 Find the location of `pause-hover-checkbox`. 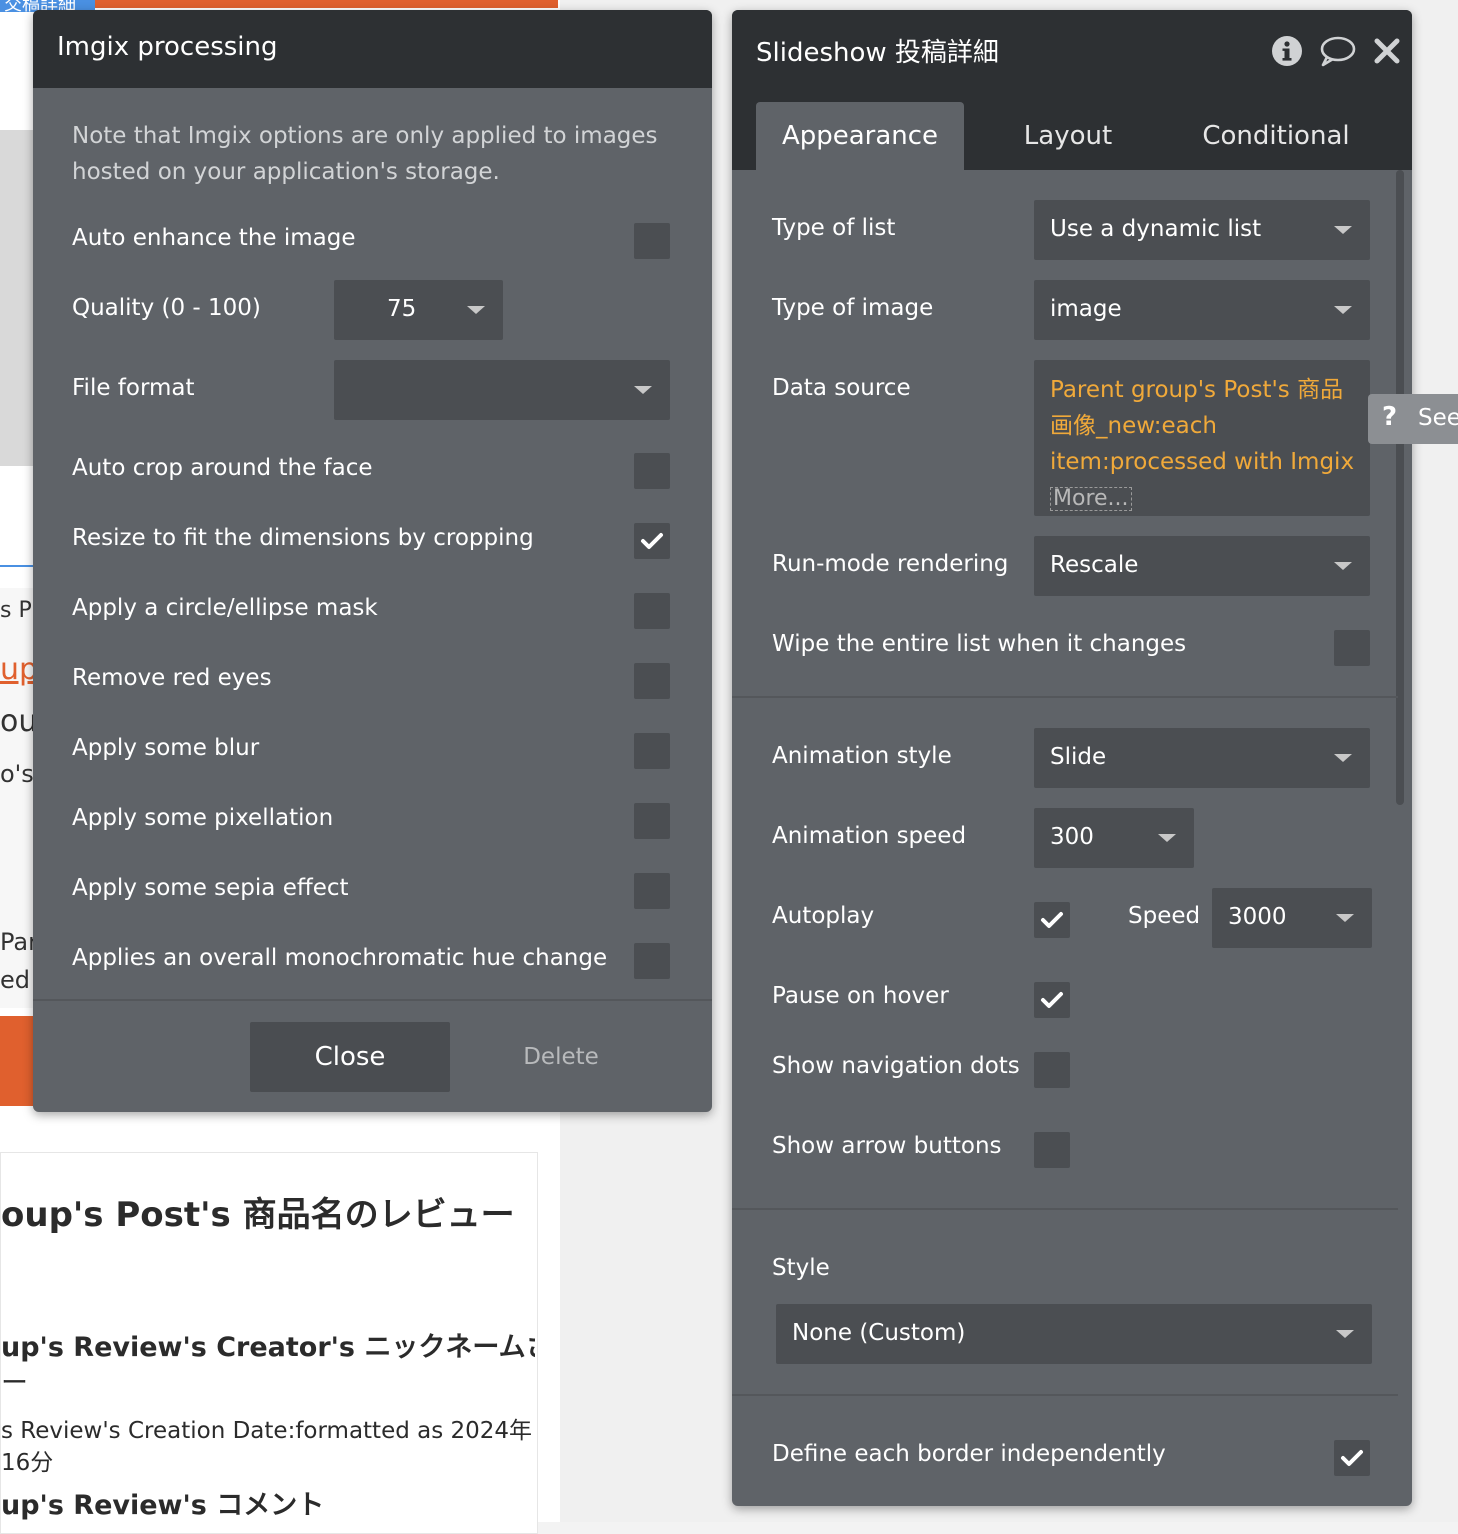

pause-hover-checkbox is located at coordinates (1052, 1000).